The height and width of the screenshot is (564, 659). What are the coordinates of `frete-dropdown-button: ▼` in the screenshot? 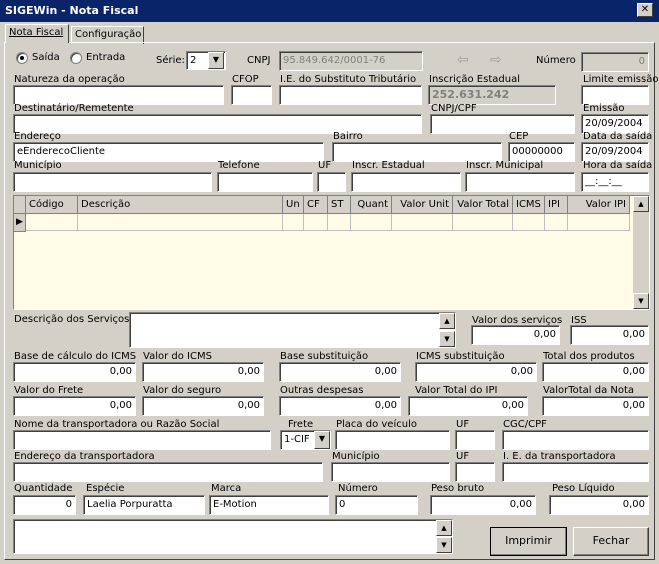 It's located at (322, 440).